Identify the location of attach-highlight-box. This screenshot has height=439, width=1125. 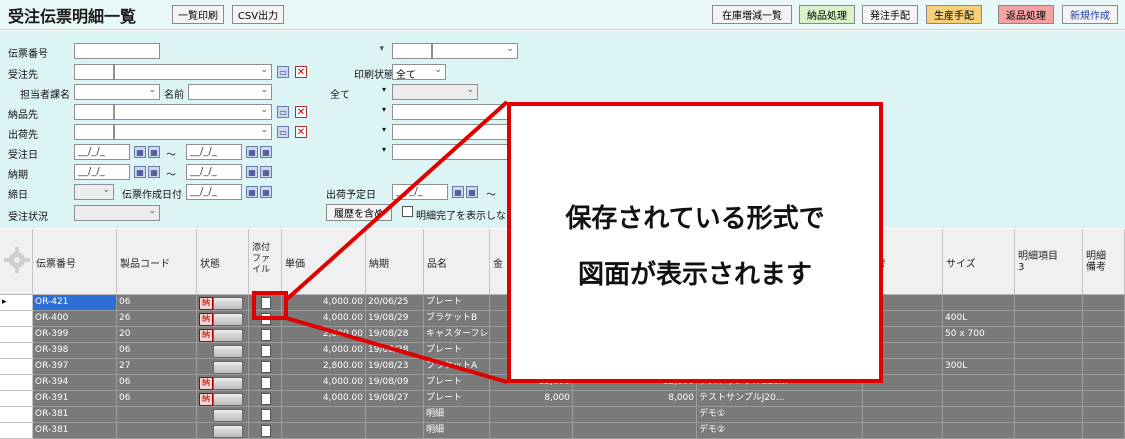
(270, 305).